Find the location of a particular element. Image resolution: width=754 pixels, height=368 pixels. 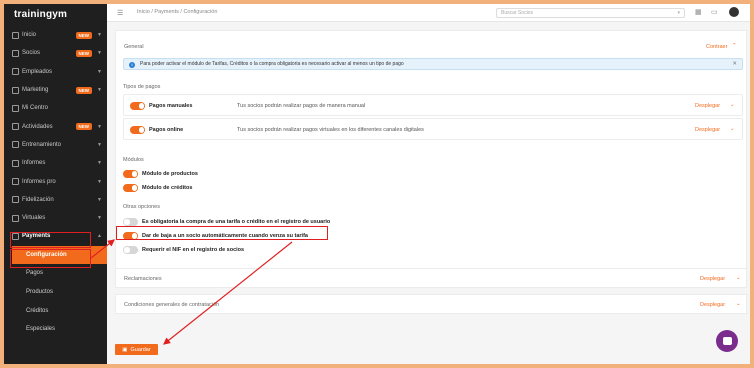

chat-bubble-button is located at coordinates (727, 341).